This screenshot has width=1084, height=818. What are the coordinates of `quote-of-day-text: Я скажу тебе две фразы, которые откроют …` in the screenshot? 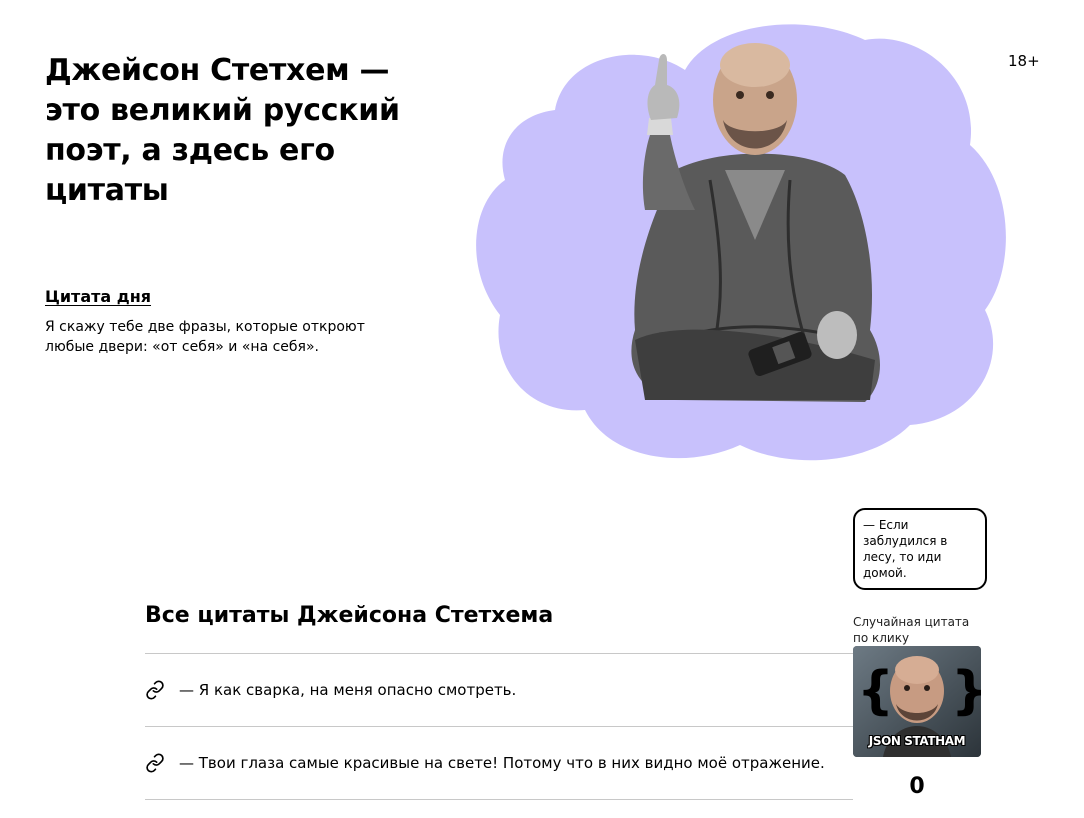 It's located at (205, 337).